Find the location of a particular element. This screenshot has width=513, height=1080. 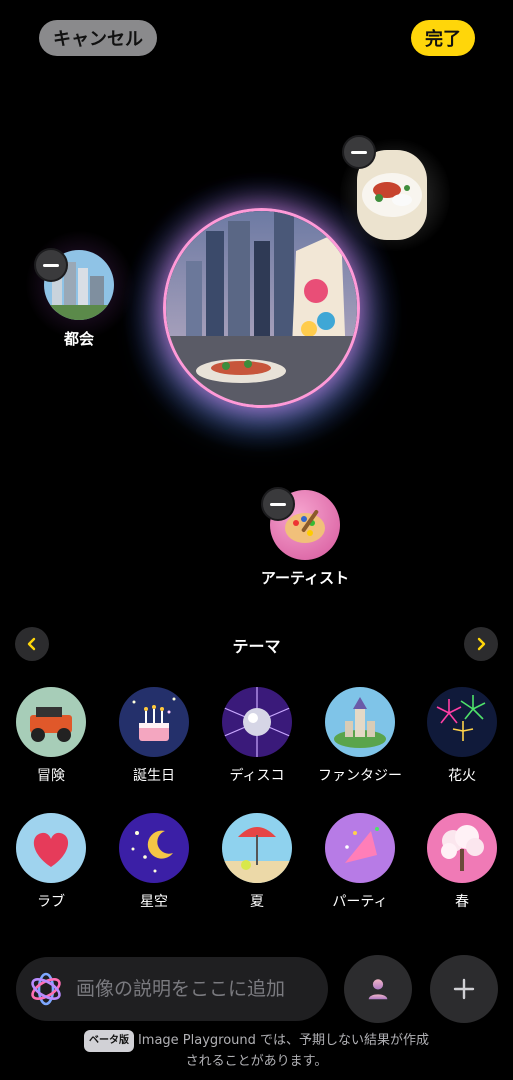

done-button: 完了 is located at coordinates (443, 38).